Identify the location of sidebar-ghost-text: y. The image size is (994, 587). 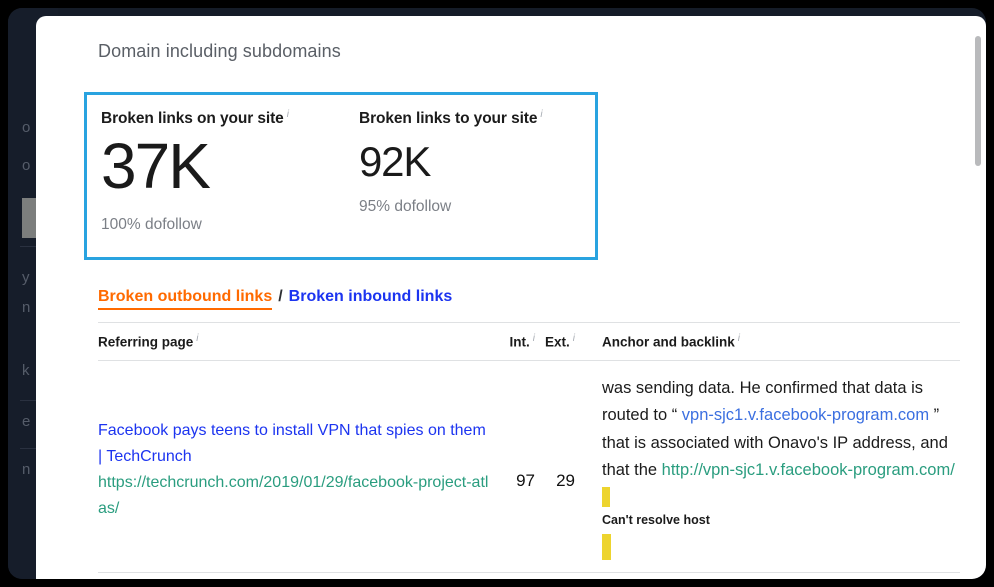
(26, 277).